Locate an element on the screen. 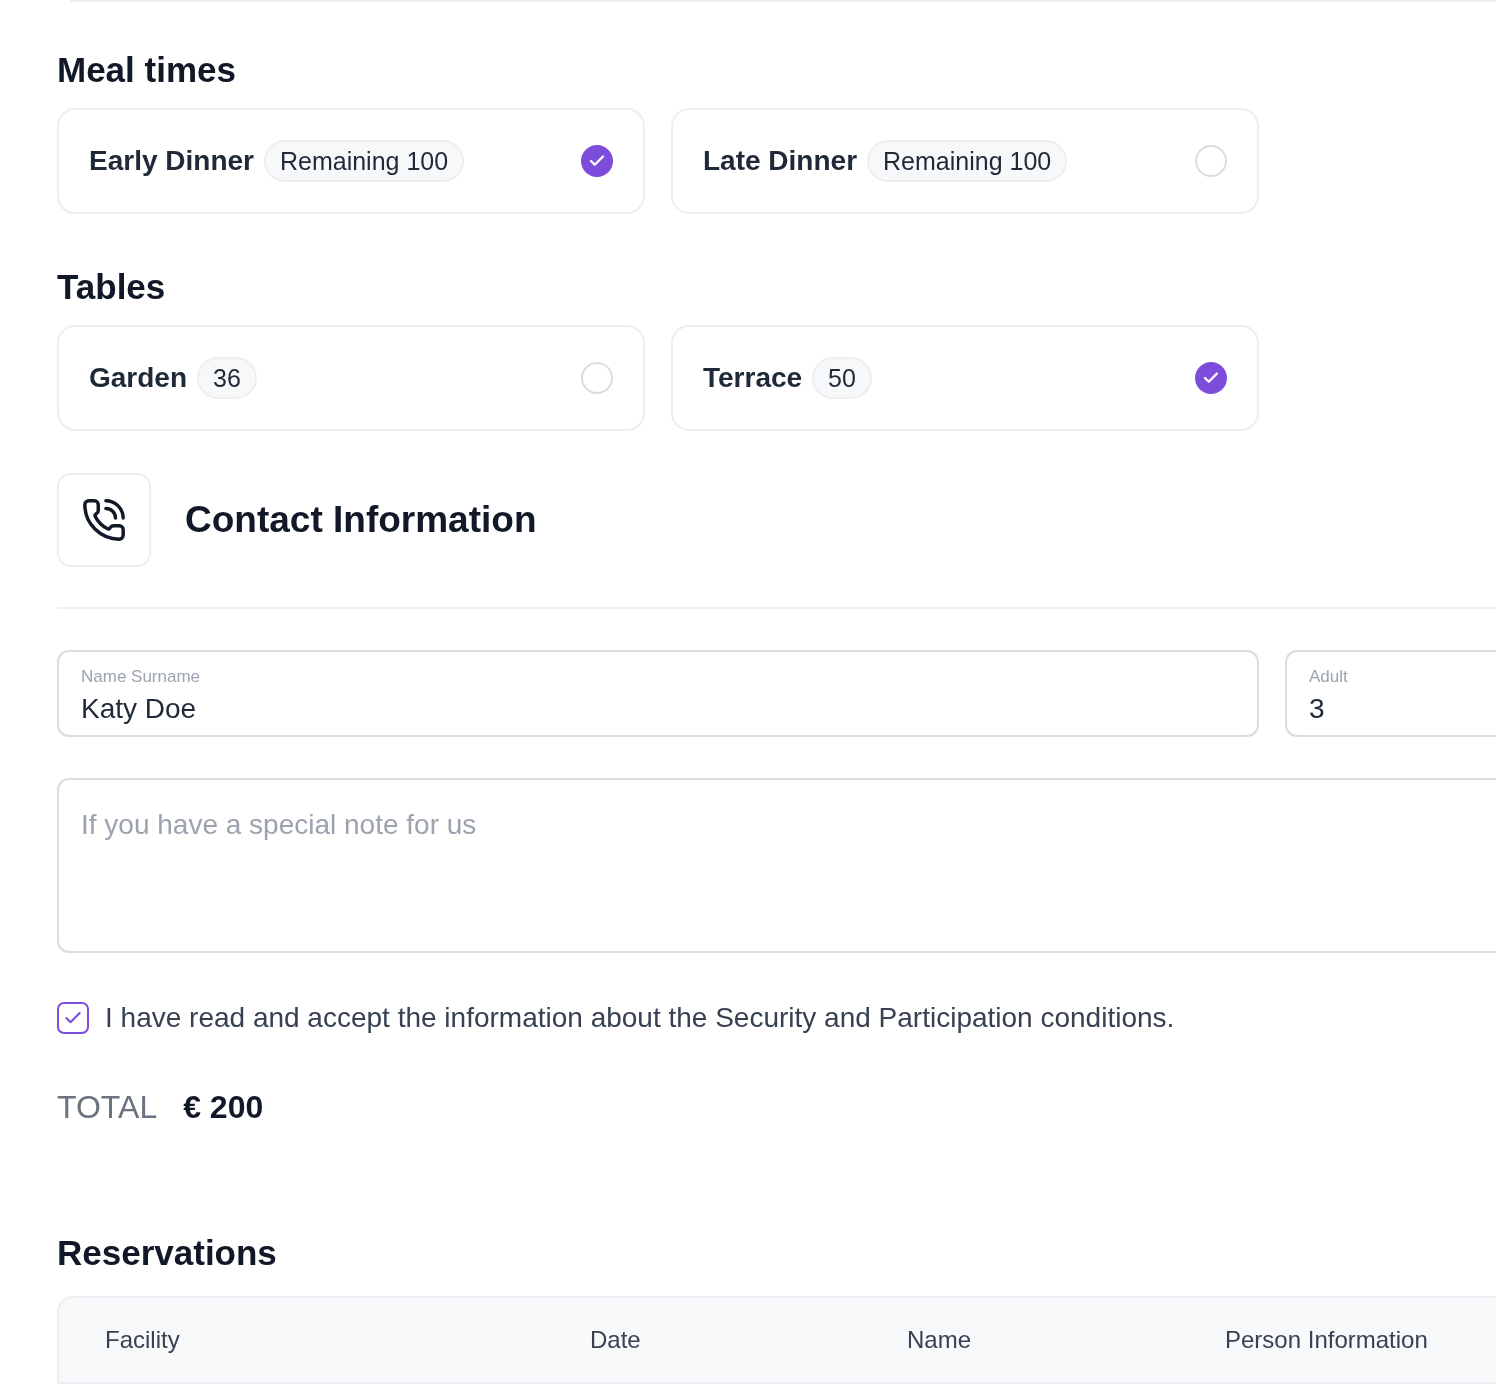  option-label: Terrace is located at coordinates (753, 378).